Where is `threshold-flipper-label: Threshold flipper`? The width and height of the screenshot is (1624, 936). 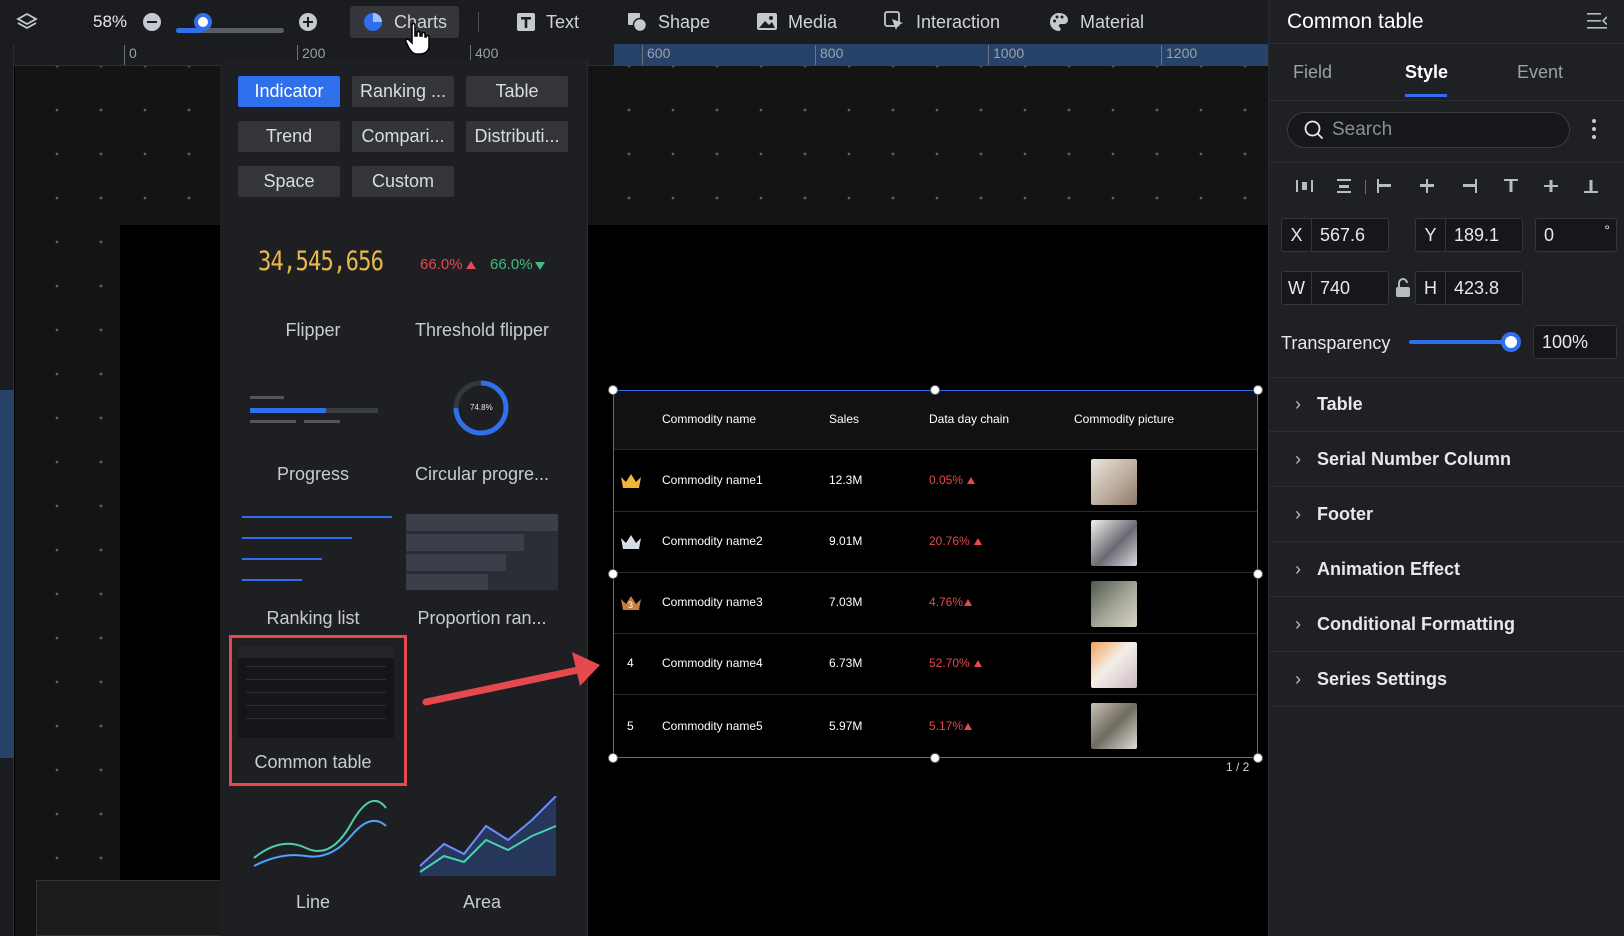
threshold-flipper-label: Threshold flipper is located at coordinates (482, 330).